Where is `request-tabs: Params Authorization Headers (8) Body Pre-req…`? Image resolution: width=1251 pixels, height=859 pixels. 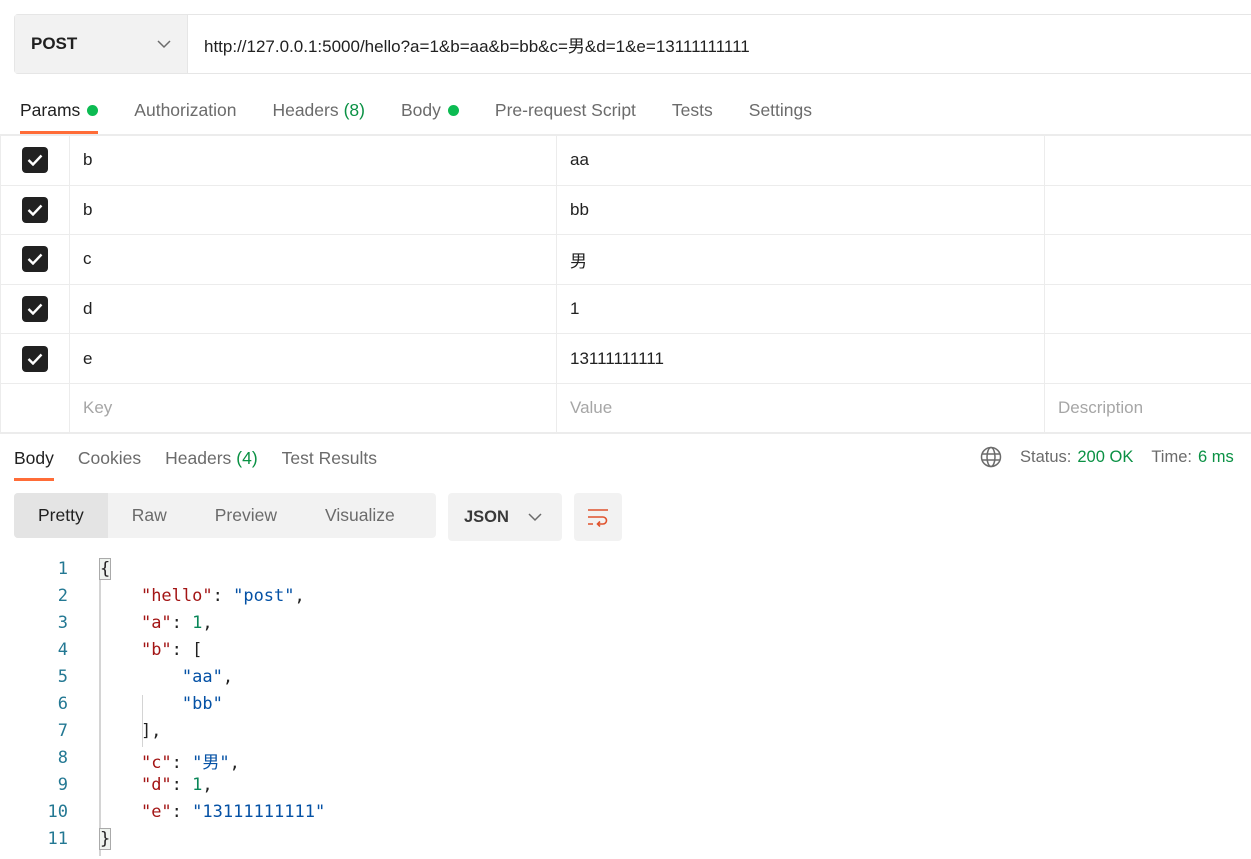 request-tabs: Params Authorization Headers (8) Body Pre-req… is located at coordinates (416, 110).